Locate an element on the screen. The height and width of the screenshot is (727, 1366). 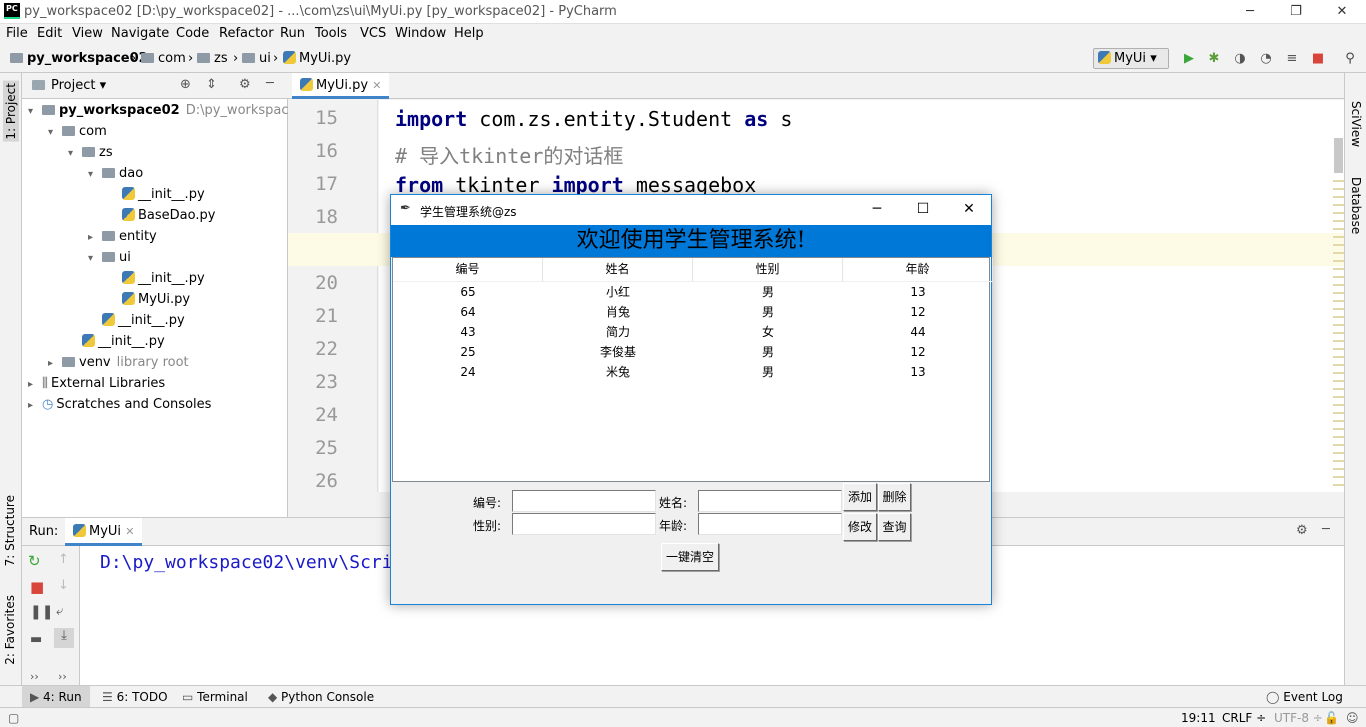
table-row: 43 简力 女 44 is located at coordinates (691, 332).